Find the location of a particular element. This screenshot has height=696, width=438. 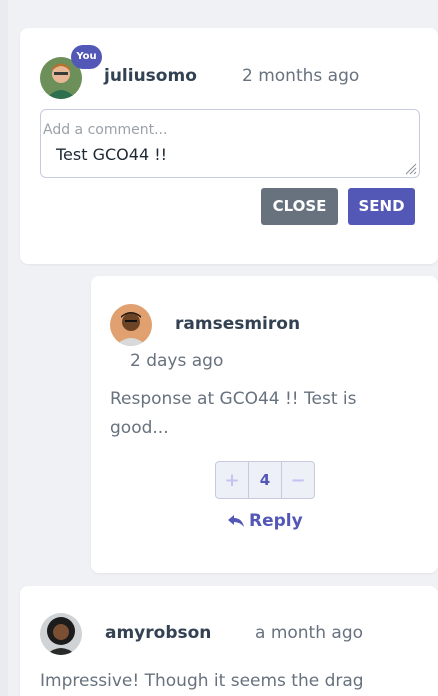

comment-text: Impressive! Though it seems the drag is located at coordinates (202, 681).